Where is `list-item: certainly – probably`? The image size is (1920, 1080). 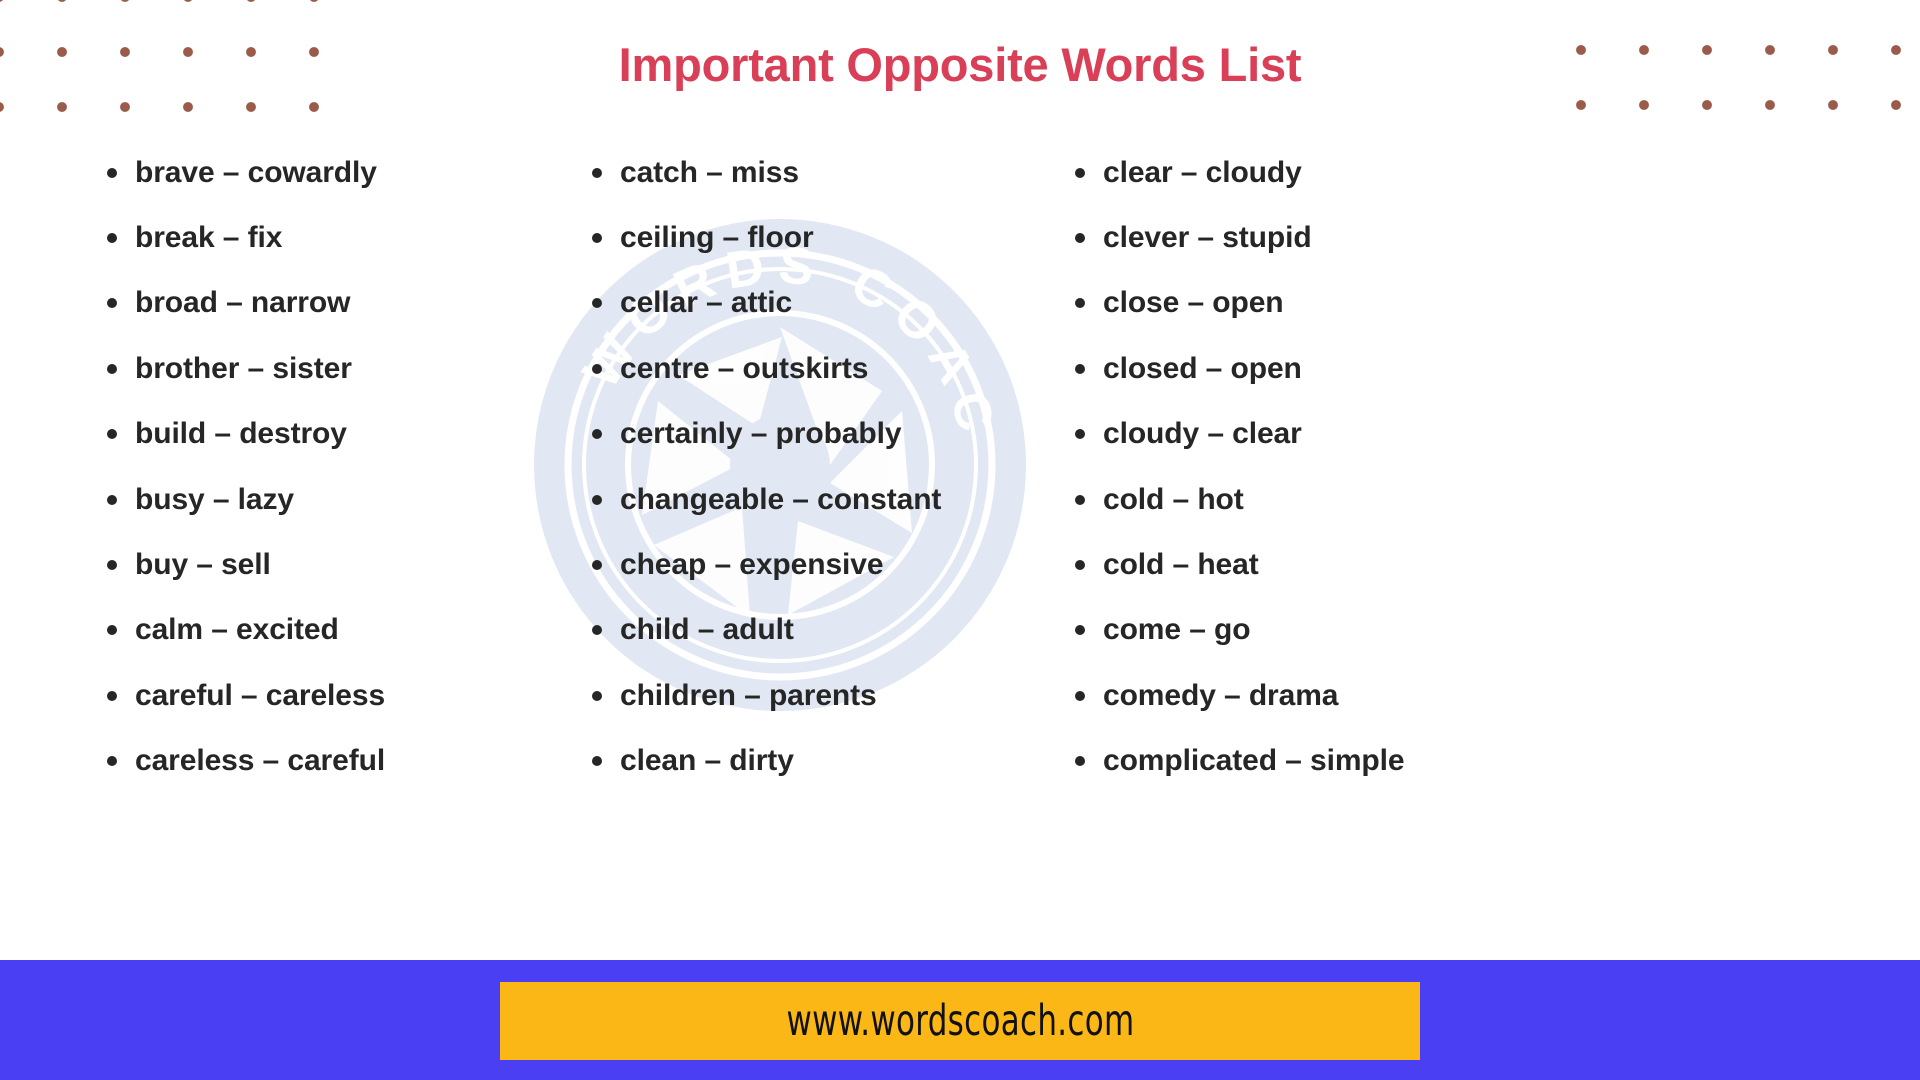 list-item: certainly – probably is located at coordinates (825, 434).